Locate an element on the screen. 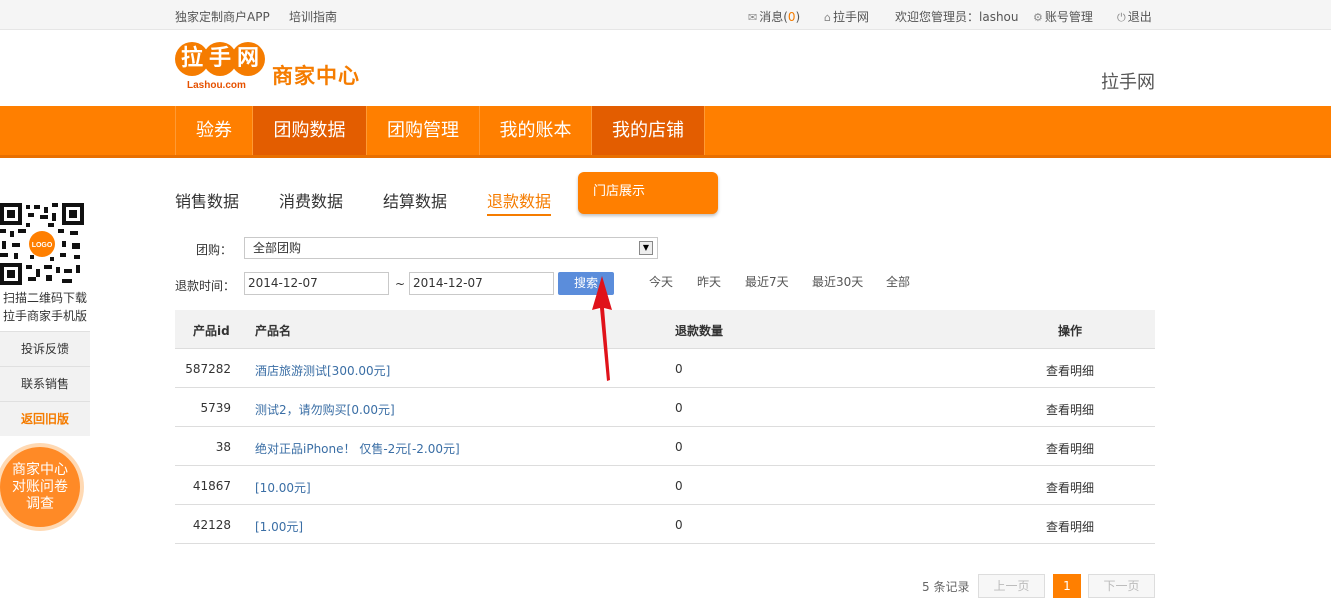 Image resolution: width=1331 pixels, height=598 pixels. group-select: 全部团购 ▼ is located at coordinates (451, 248).